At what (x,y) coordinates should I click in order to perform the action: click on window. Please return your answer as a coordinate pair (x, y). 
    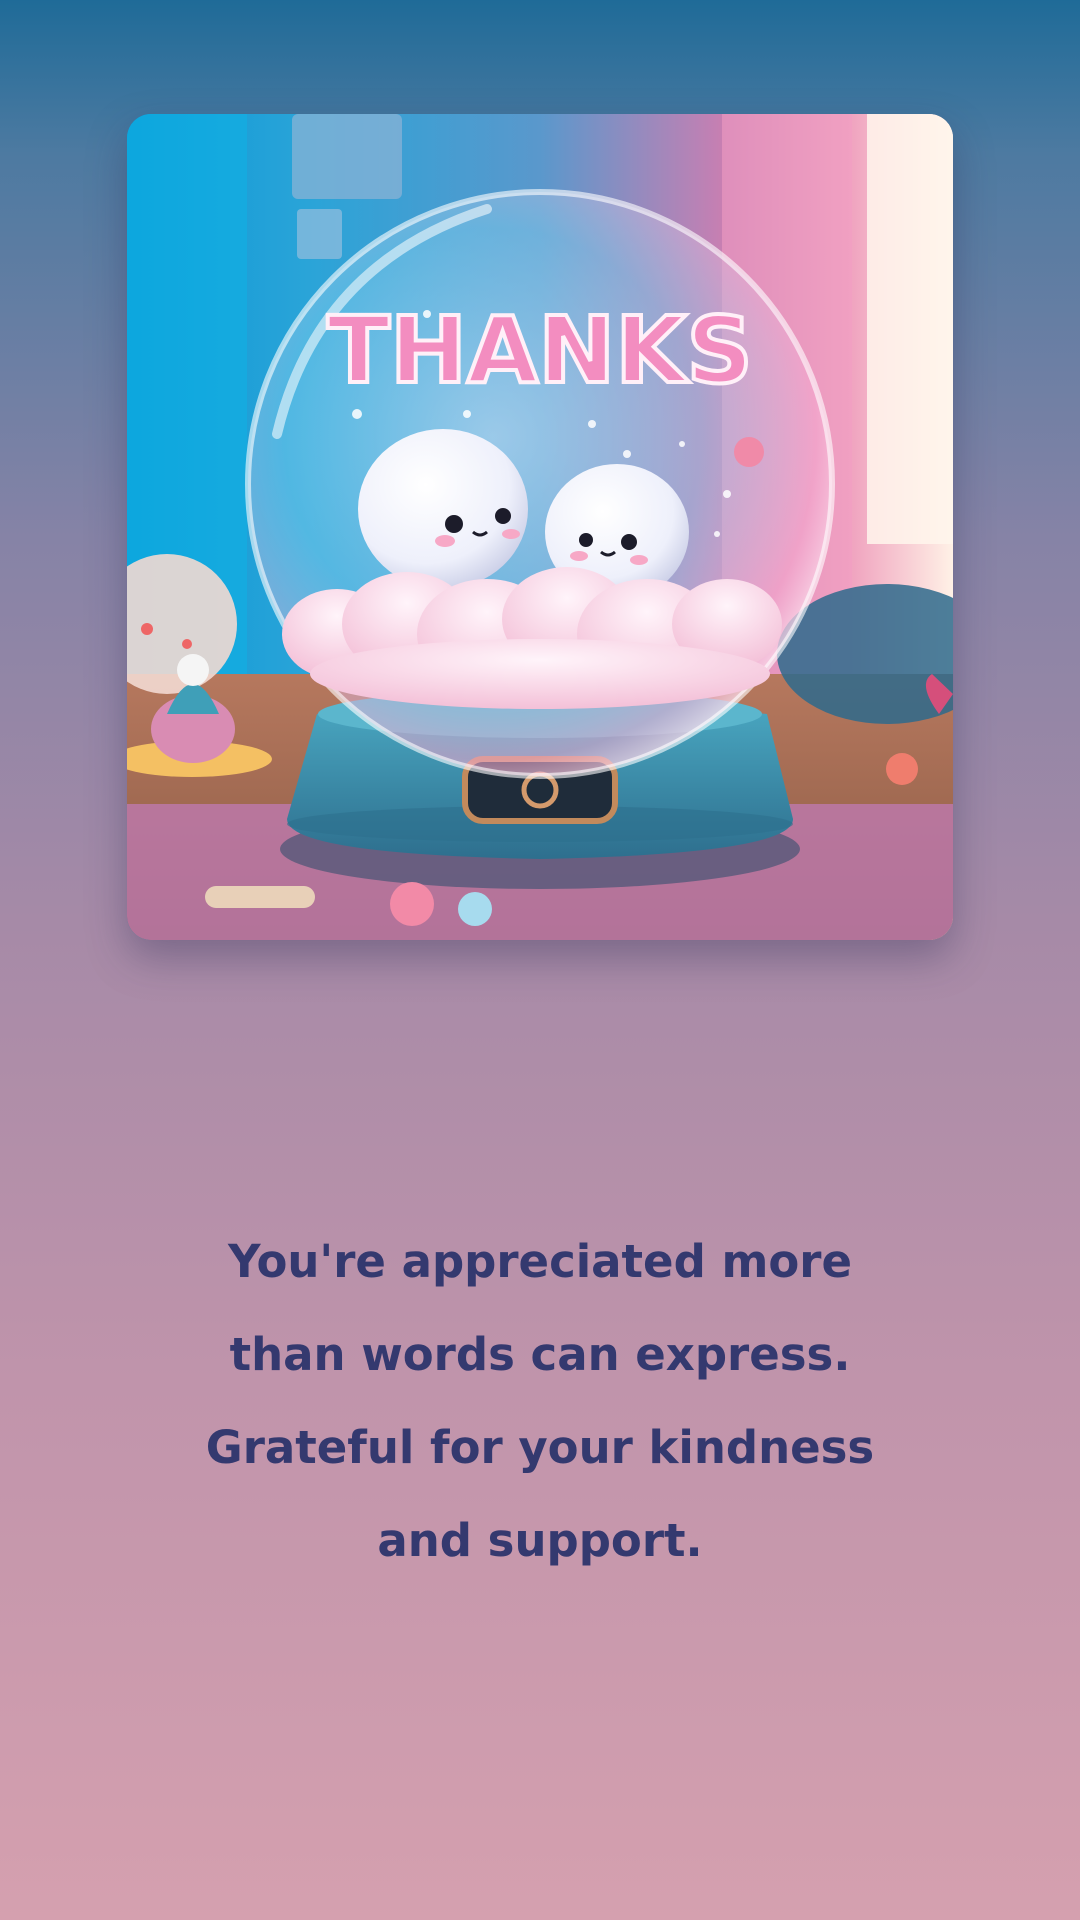
    Looking at the image, I should click on (910, 329).